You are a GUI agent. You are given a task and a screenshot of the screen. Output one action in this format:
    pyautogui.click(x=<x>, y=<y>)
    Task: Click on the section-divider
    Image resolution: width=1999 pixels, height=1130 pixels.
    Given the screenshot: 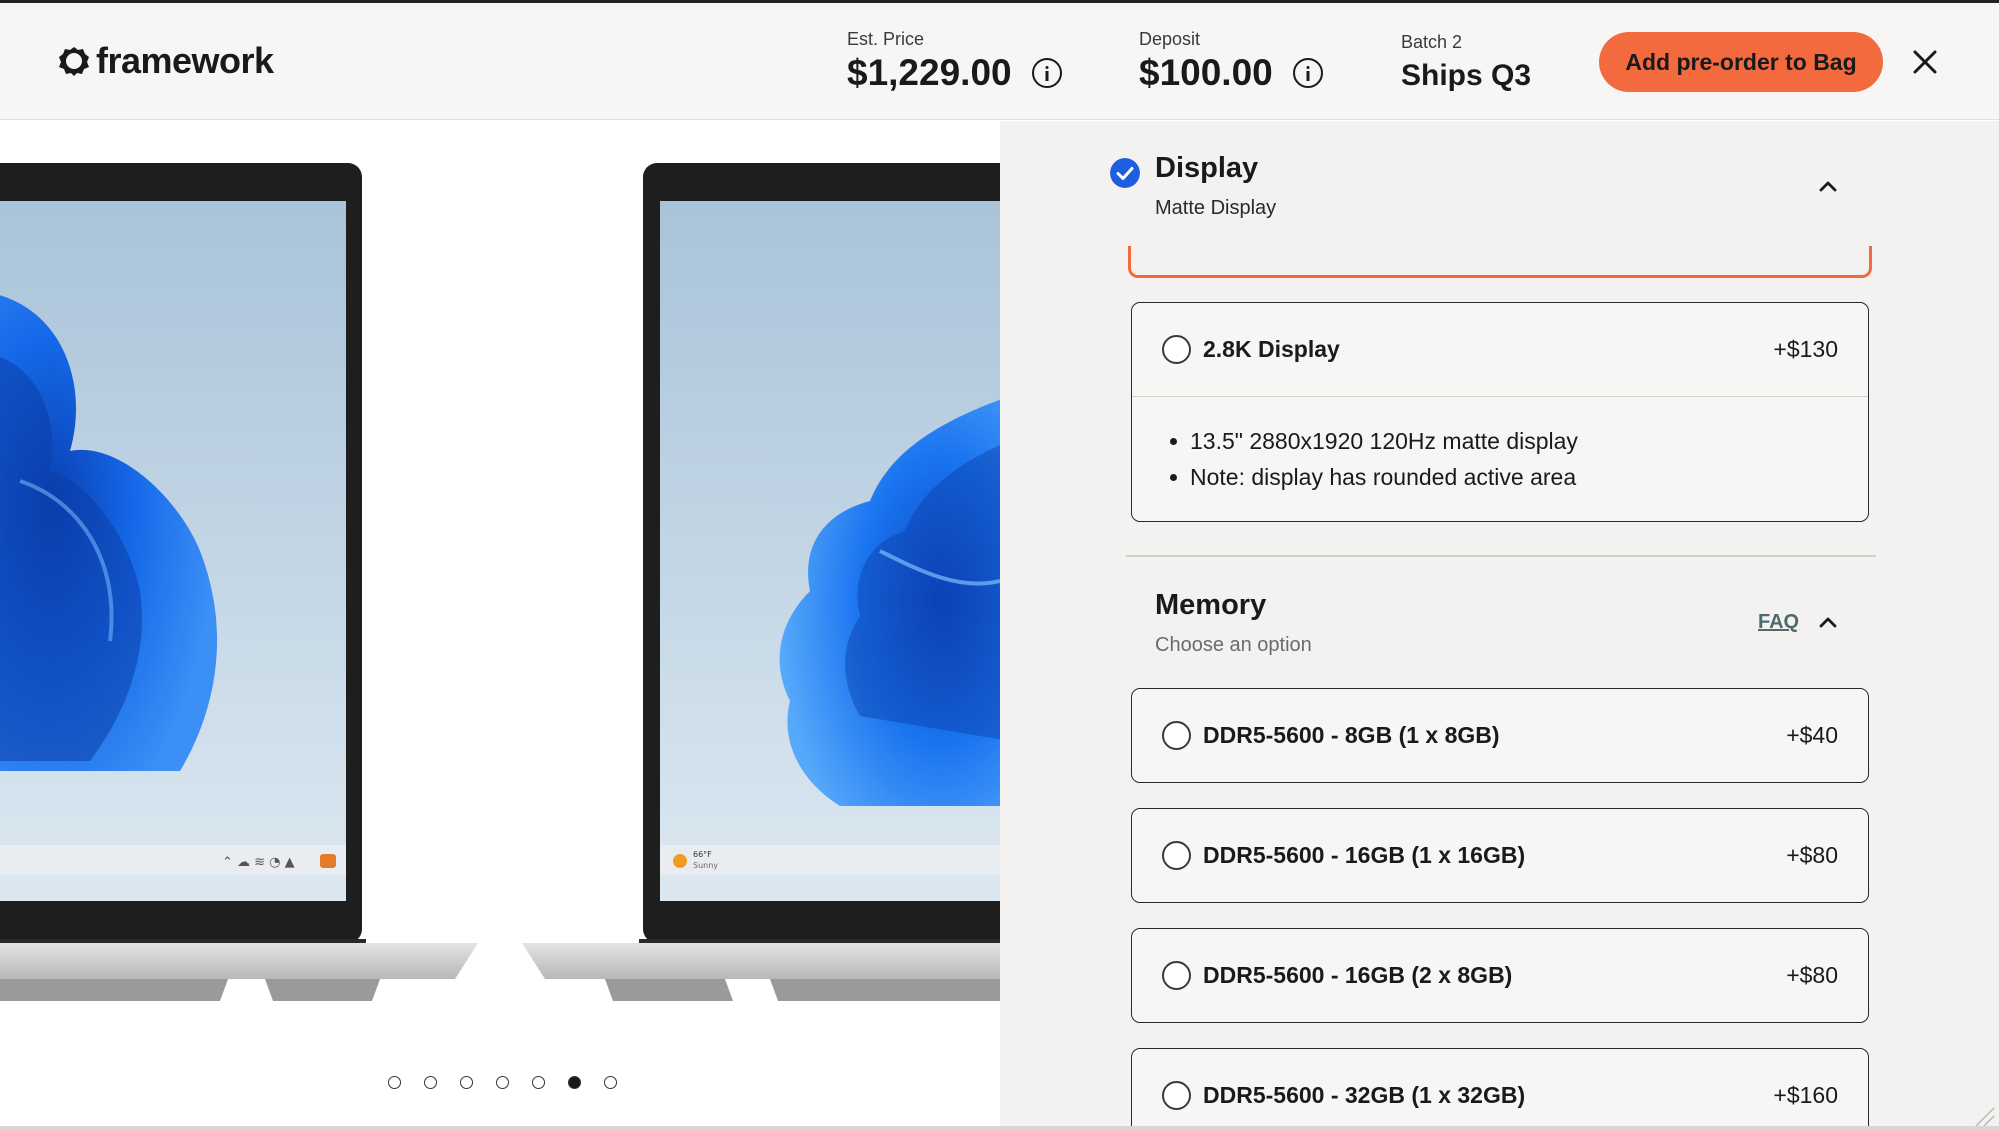 What is the action you would take?
    pyautogui.click(x=1501, y=556)
    